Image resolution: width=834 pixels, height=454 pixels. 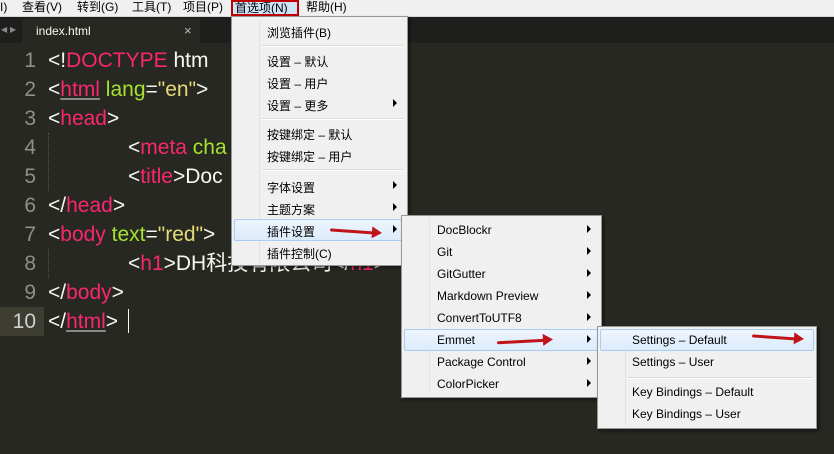 What do you see at coordinates (128, 321) in the screenshot?
I see `text-cursor` at bounding box center [128, 321].